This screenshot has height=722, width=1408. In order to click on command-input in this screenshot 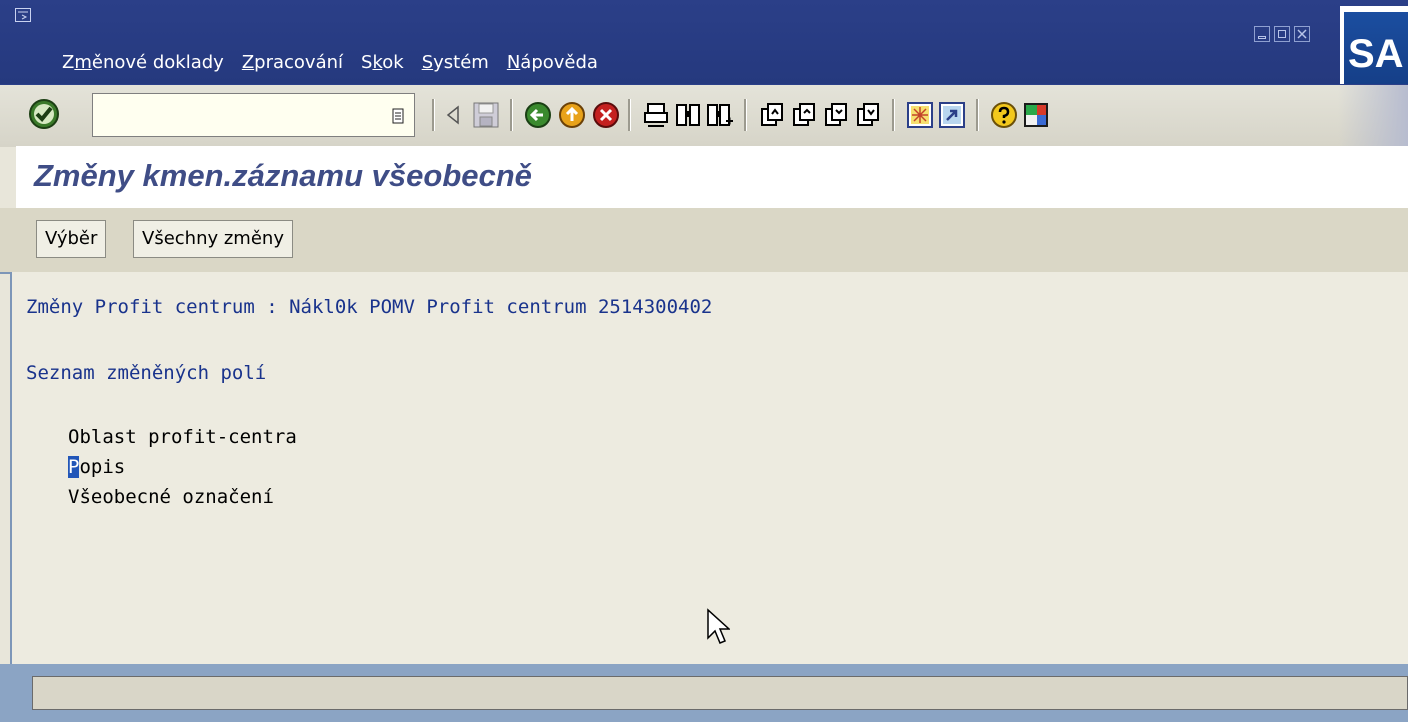, I will do `click(239, 116)`.